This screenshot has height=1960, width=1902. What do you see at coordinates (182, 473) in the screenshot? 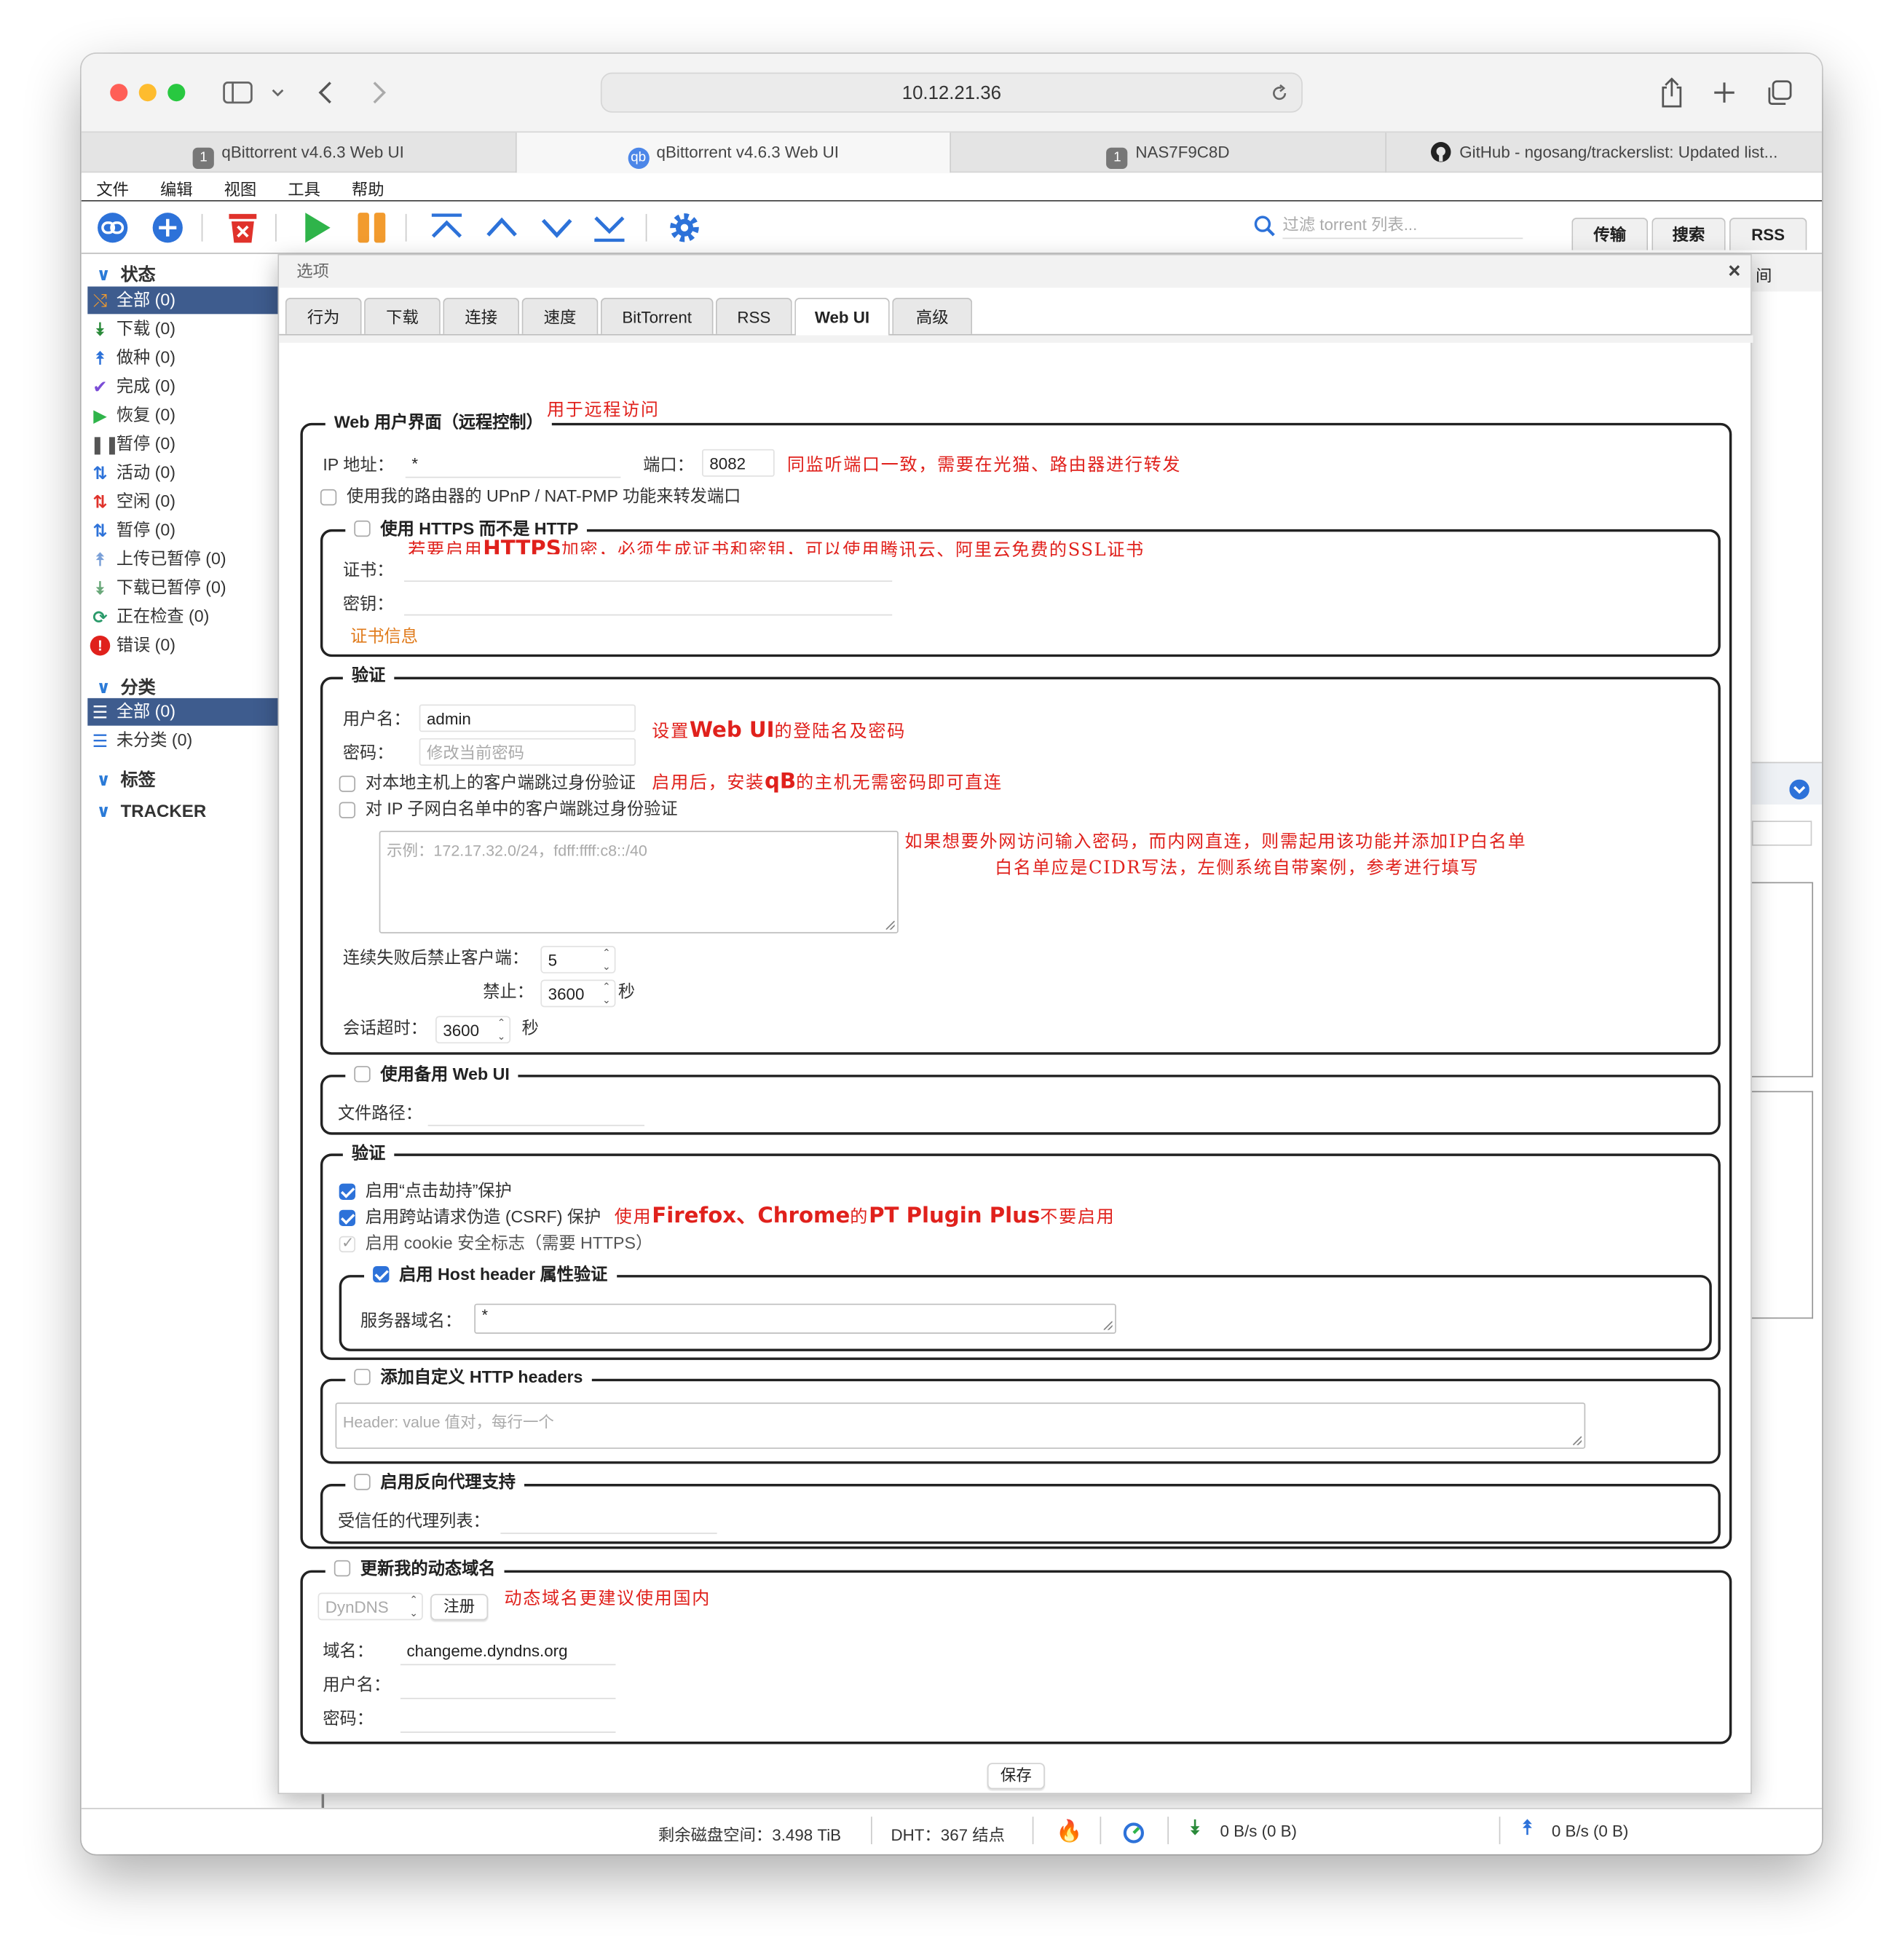
I see `sidebar-status-active: ⇅ 活动 (0)` at bounding box center [182, 473].